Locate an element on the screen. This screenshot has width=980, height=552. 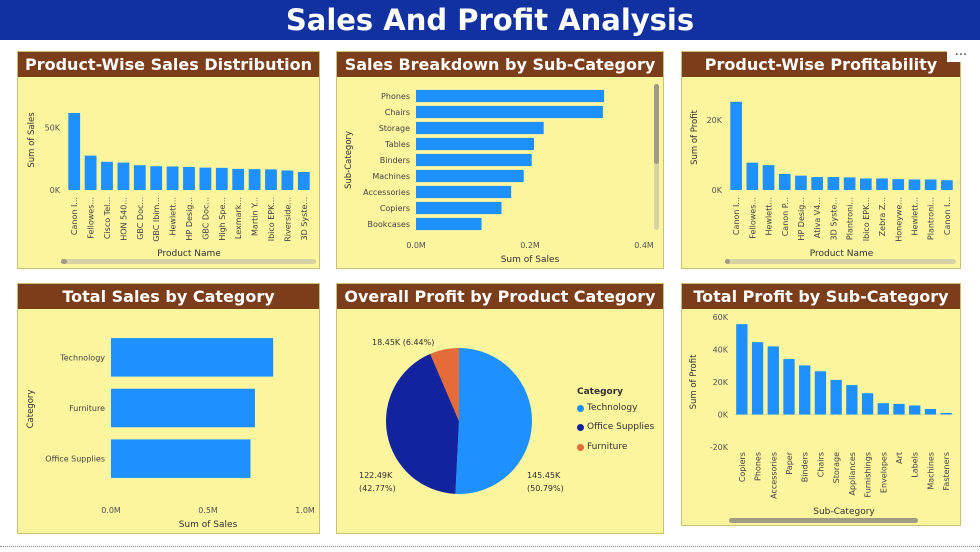
subcategory-sales-xtick-label: 0.0M is located at coordinates (416, 245).